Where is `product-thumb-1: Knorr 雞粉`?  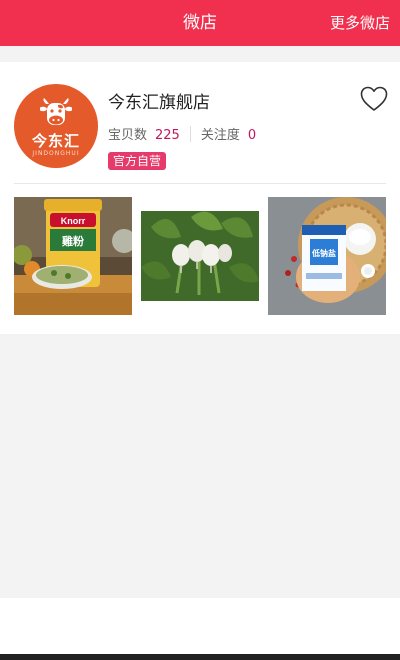 product-thumb-1: Knorr 雞粉 is located at coordinates (73, 256).